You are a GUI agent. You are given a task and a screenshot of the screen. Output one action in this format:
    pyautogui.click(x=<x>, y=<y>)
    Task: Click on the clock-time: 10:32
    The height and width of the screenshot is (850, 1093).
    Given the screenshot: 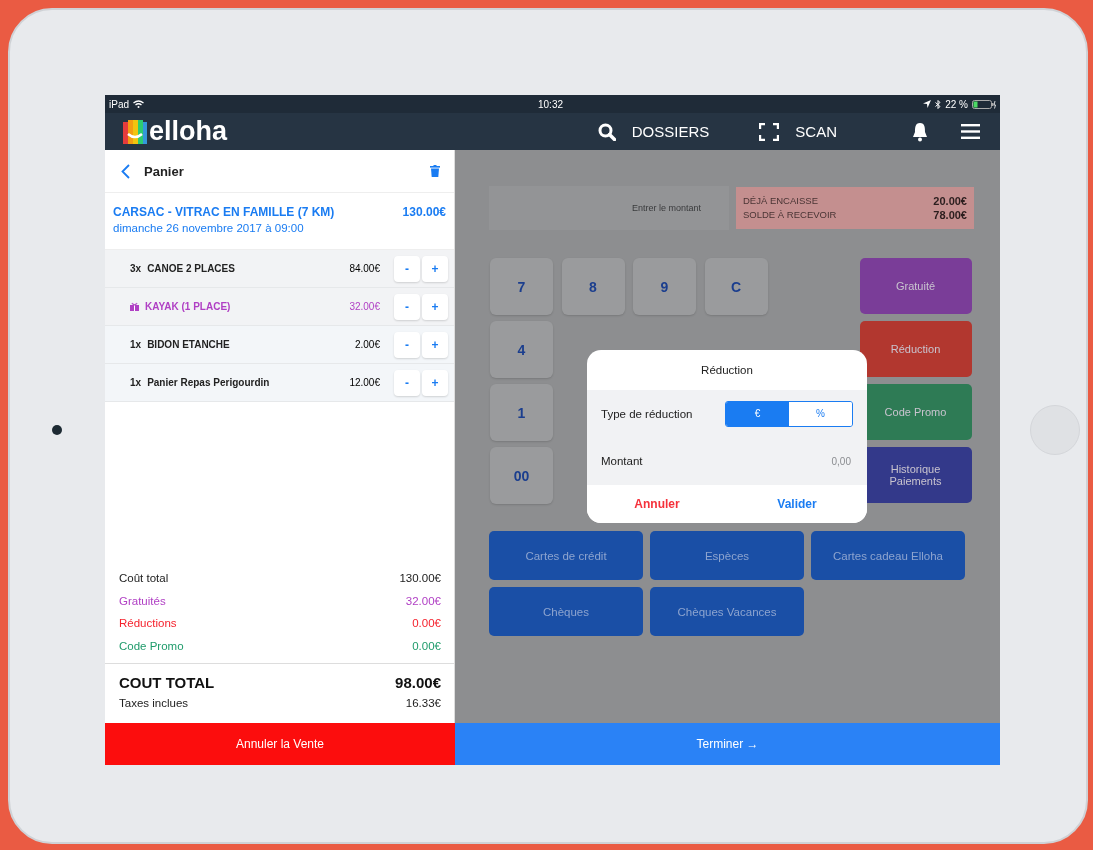 What is the action you would take?
    pyautogui.click(x=551, y=104)
    